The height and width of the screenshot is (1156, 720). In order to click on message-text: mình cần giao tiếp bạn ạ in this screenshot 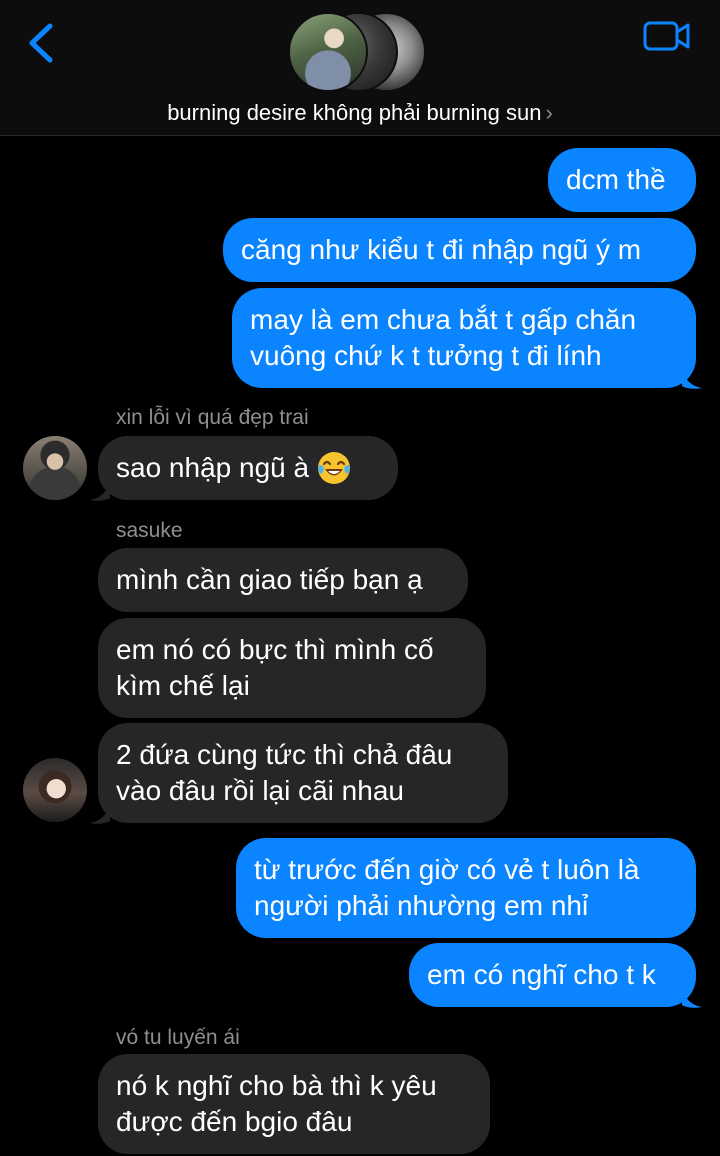, I will do `click(269, 579)`.